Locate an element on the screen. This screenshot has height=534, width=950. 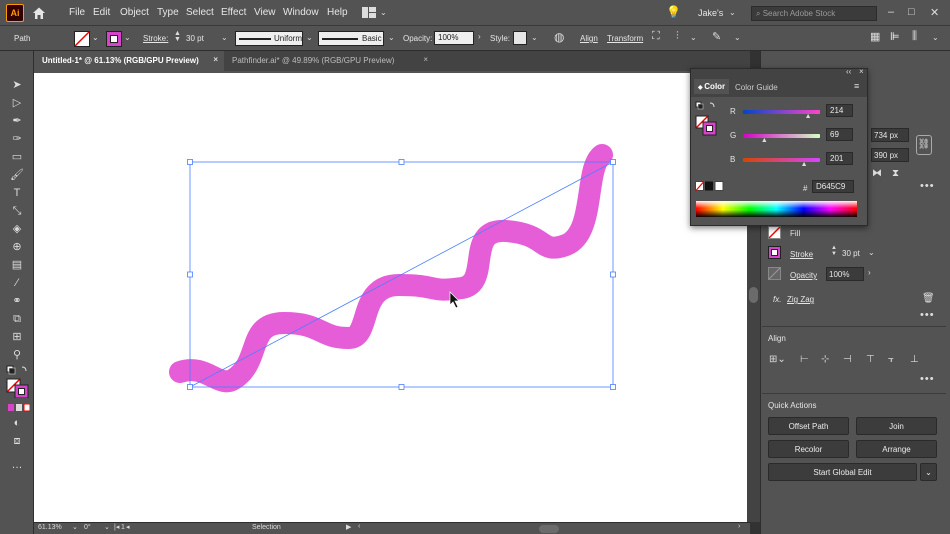
user-menu: Jake's is located at coordinates (710, 13).